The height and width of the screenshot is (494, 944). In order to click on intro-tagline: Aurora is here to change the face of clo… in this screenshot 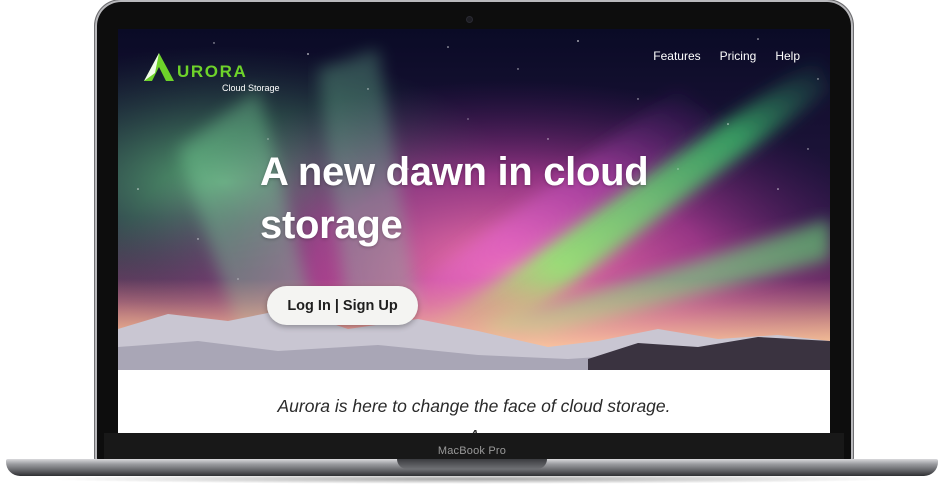, I will do `click(474, 406)`.